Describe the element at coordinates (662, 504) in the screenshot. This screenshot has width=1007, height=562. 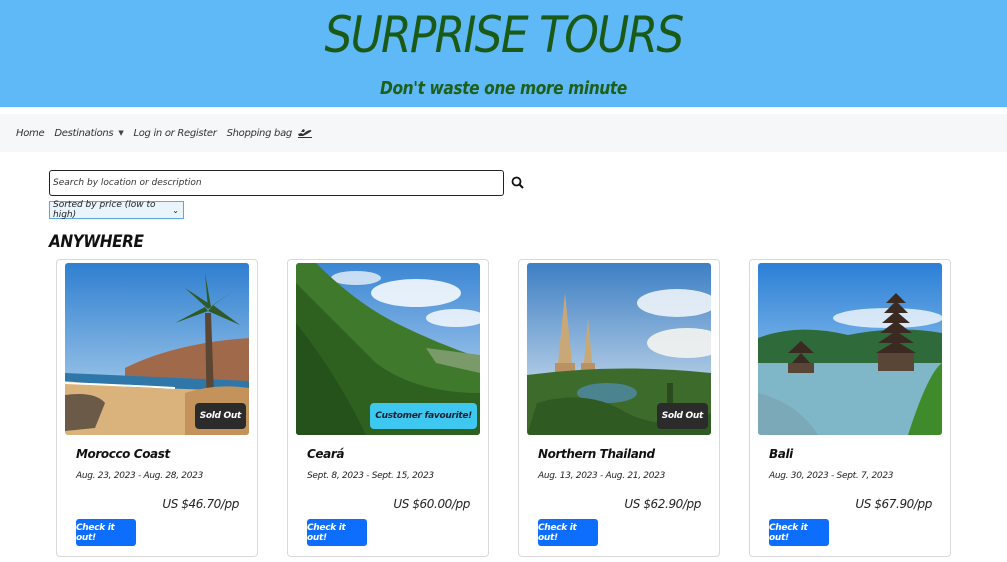
I see `tour-price: US $62.90/pp` at that location.